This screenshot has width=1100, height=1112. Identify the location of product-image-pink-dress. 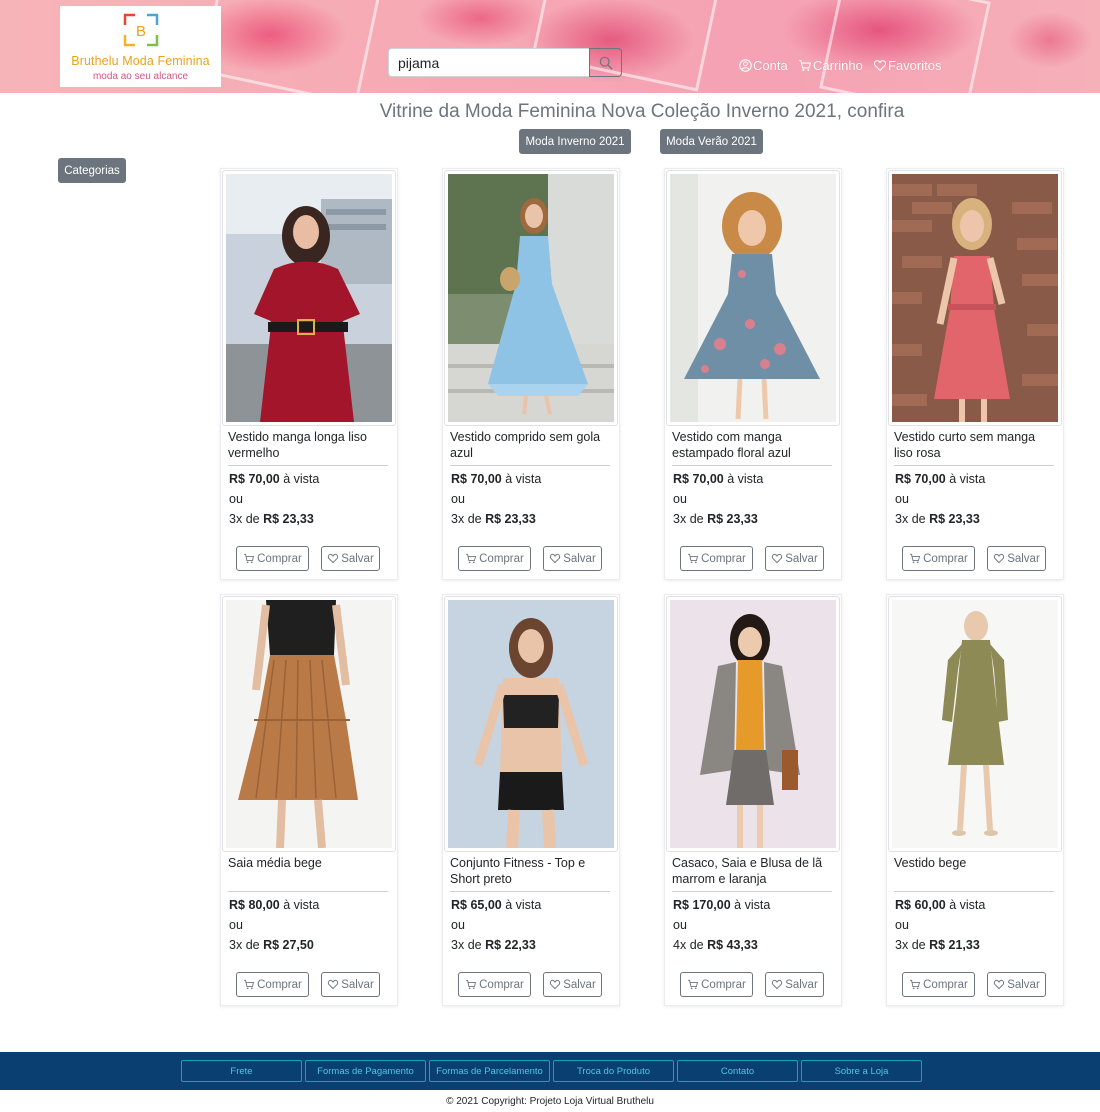
(975, 298).